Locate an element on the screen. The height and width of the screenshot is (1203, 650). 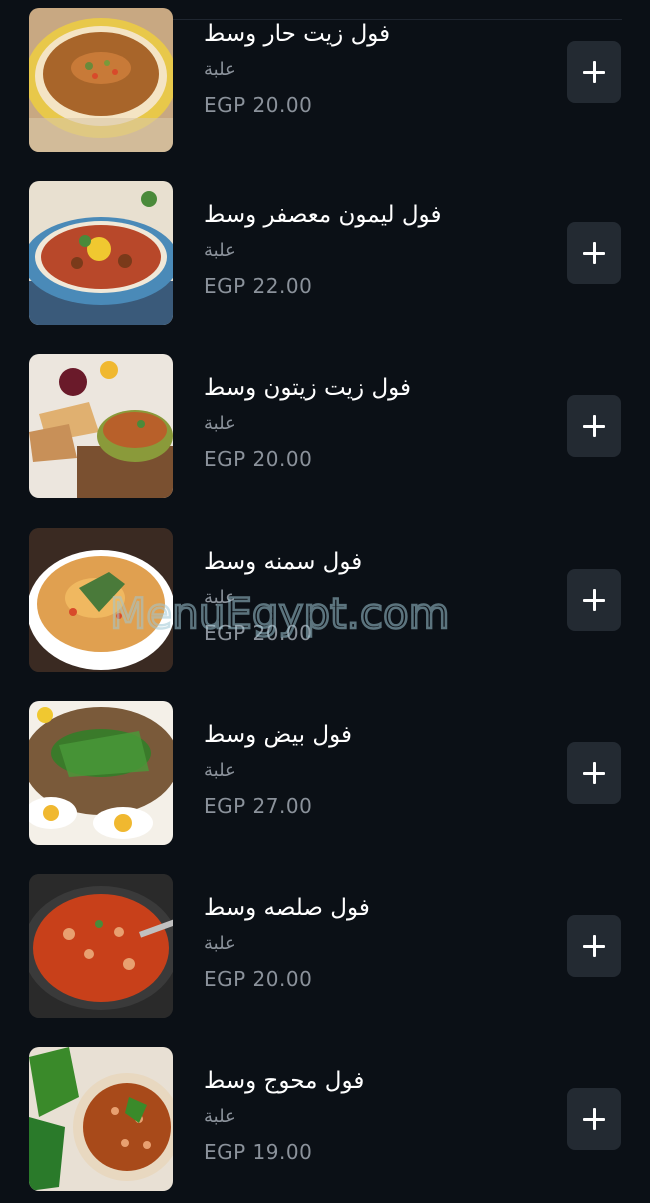
menu-item: فول سمنه وسط علبة EGP 20.00 is located at coordinates (325, 601).